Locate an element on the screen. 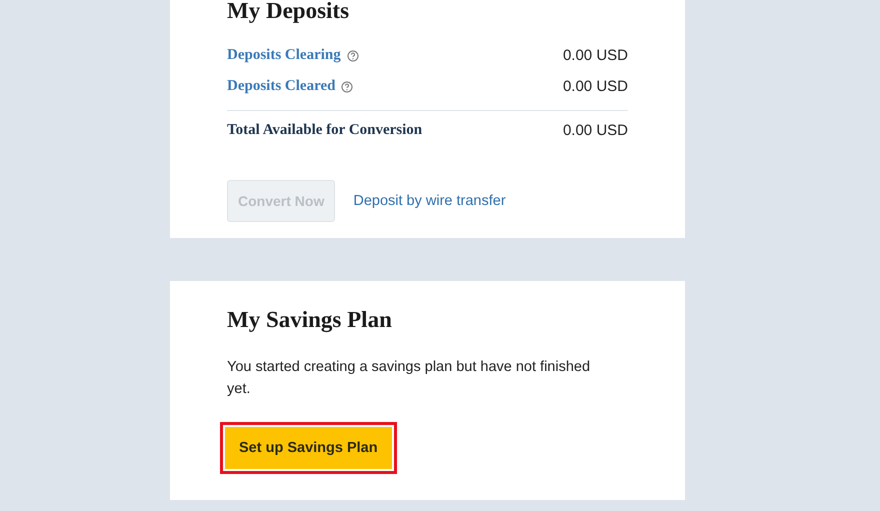  card-title: My Deposits is located at coordinates (288, 11).